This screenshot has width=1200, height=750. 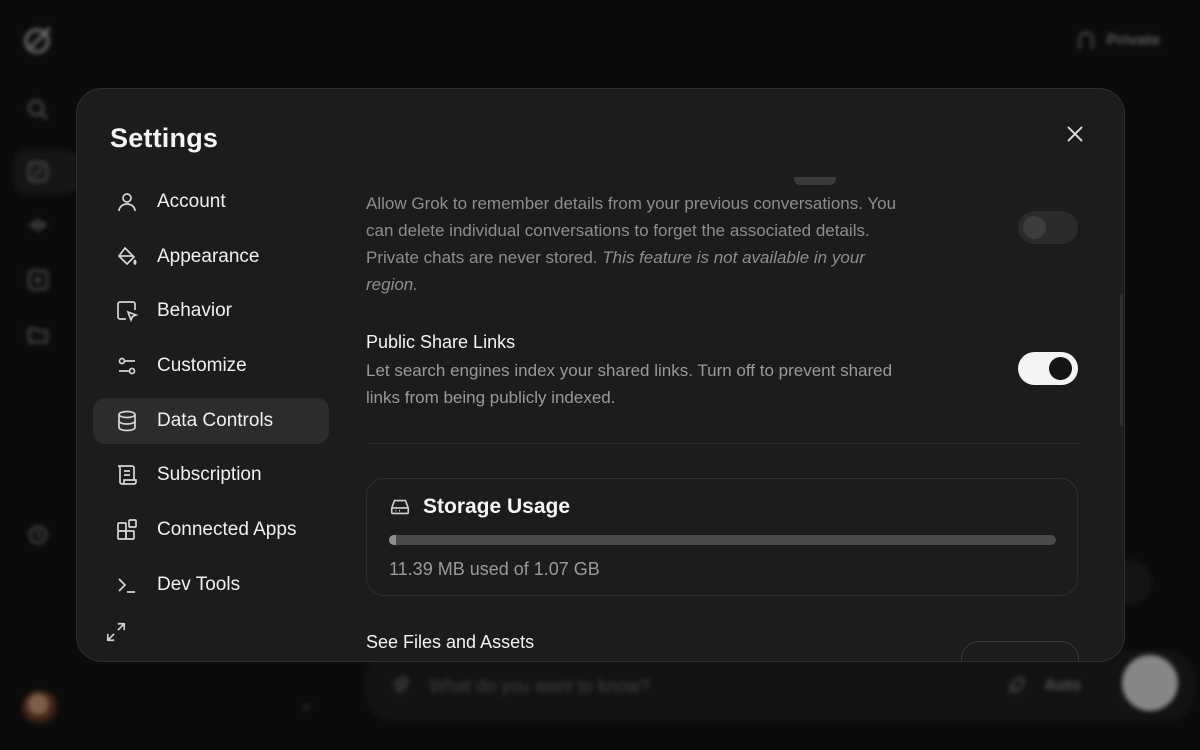 I want to click on private-label: Private, so click(x=1133, y=40).